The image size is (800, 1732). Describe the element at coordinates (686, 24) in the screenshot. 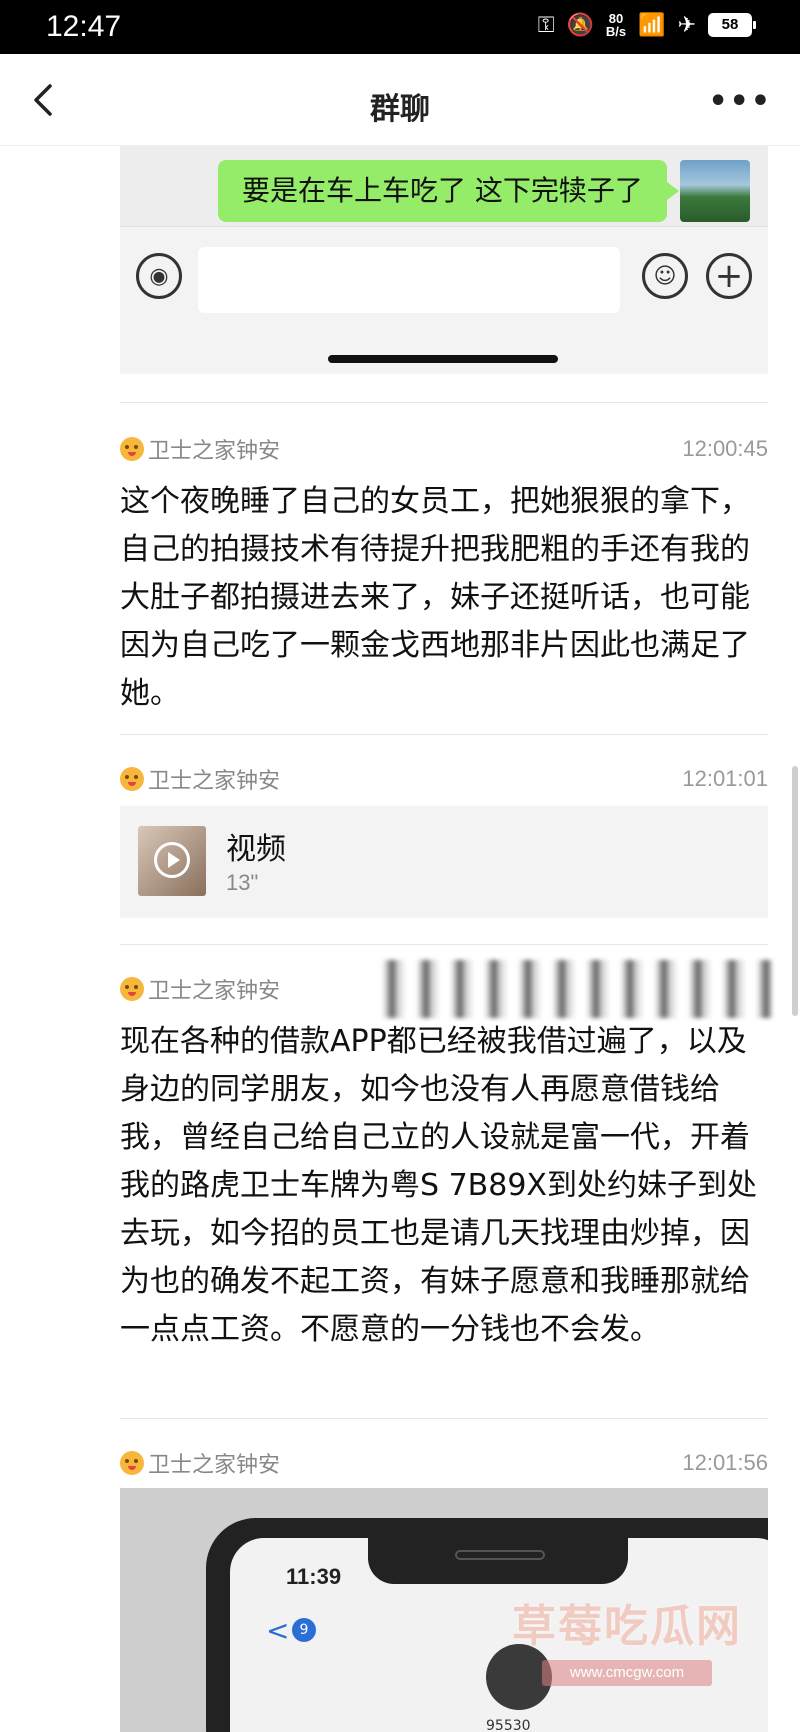

I see `airplane-icon: ✈` at that location.